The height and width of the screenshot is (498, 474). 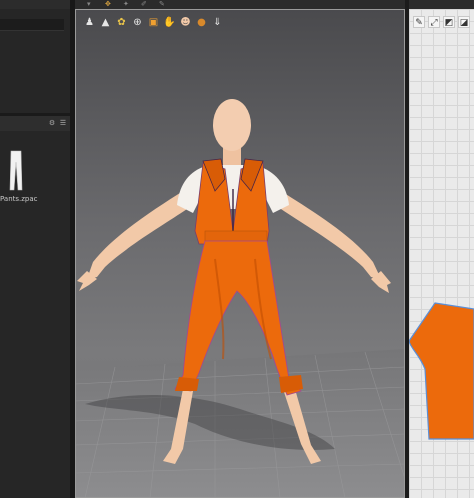 What do you see at coordinates (169, 22) in the screenshot?
I see `arrangement-display-icon: ✋` at bounding box center [169, 22].